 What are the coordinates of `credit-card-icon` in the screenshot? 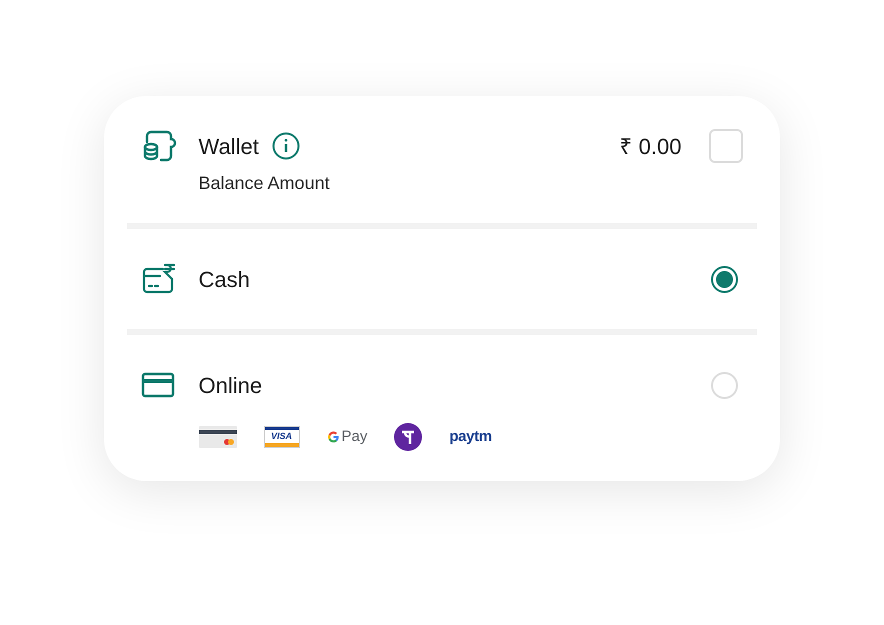 It's located at (157, 385).